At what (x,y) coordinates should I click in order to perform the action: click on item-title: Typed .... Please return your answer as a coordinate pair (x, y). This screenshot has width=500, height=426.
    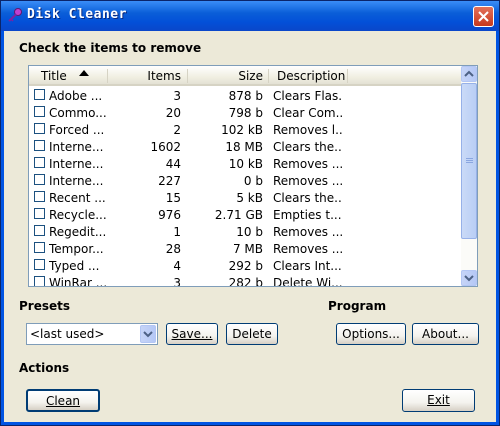
    Looking at the image, I should click on (74, 266).